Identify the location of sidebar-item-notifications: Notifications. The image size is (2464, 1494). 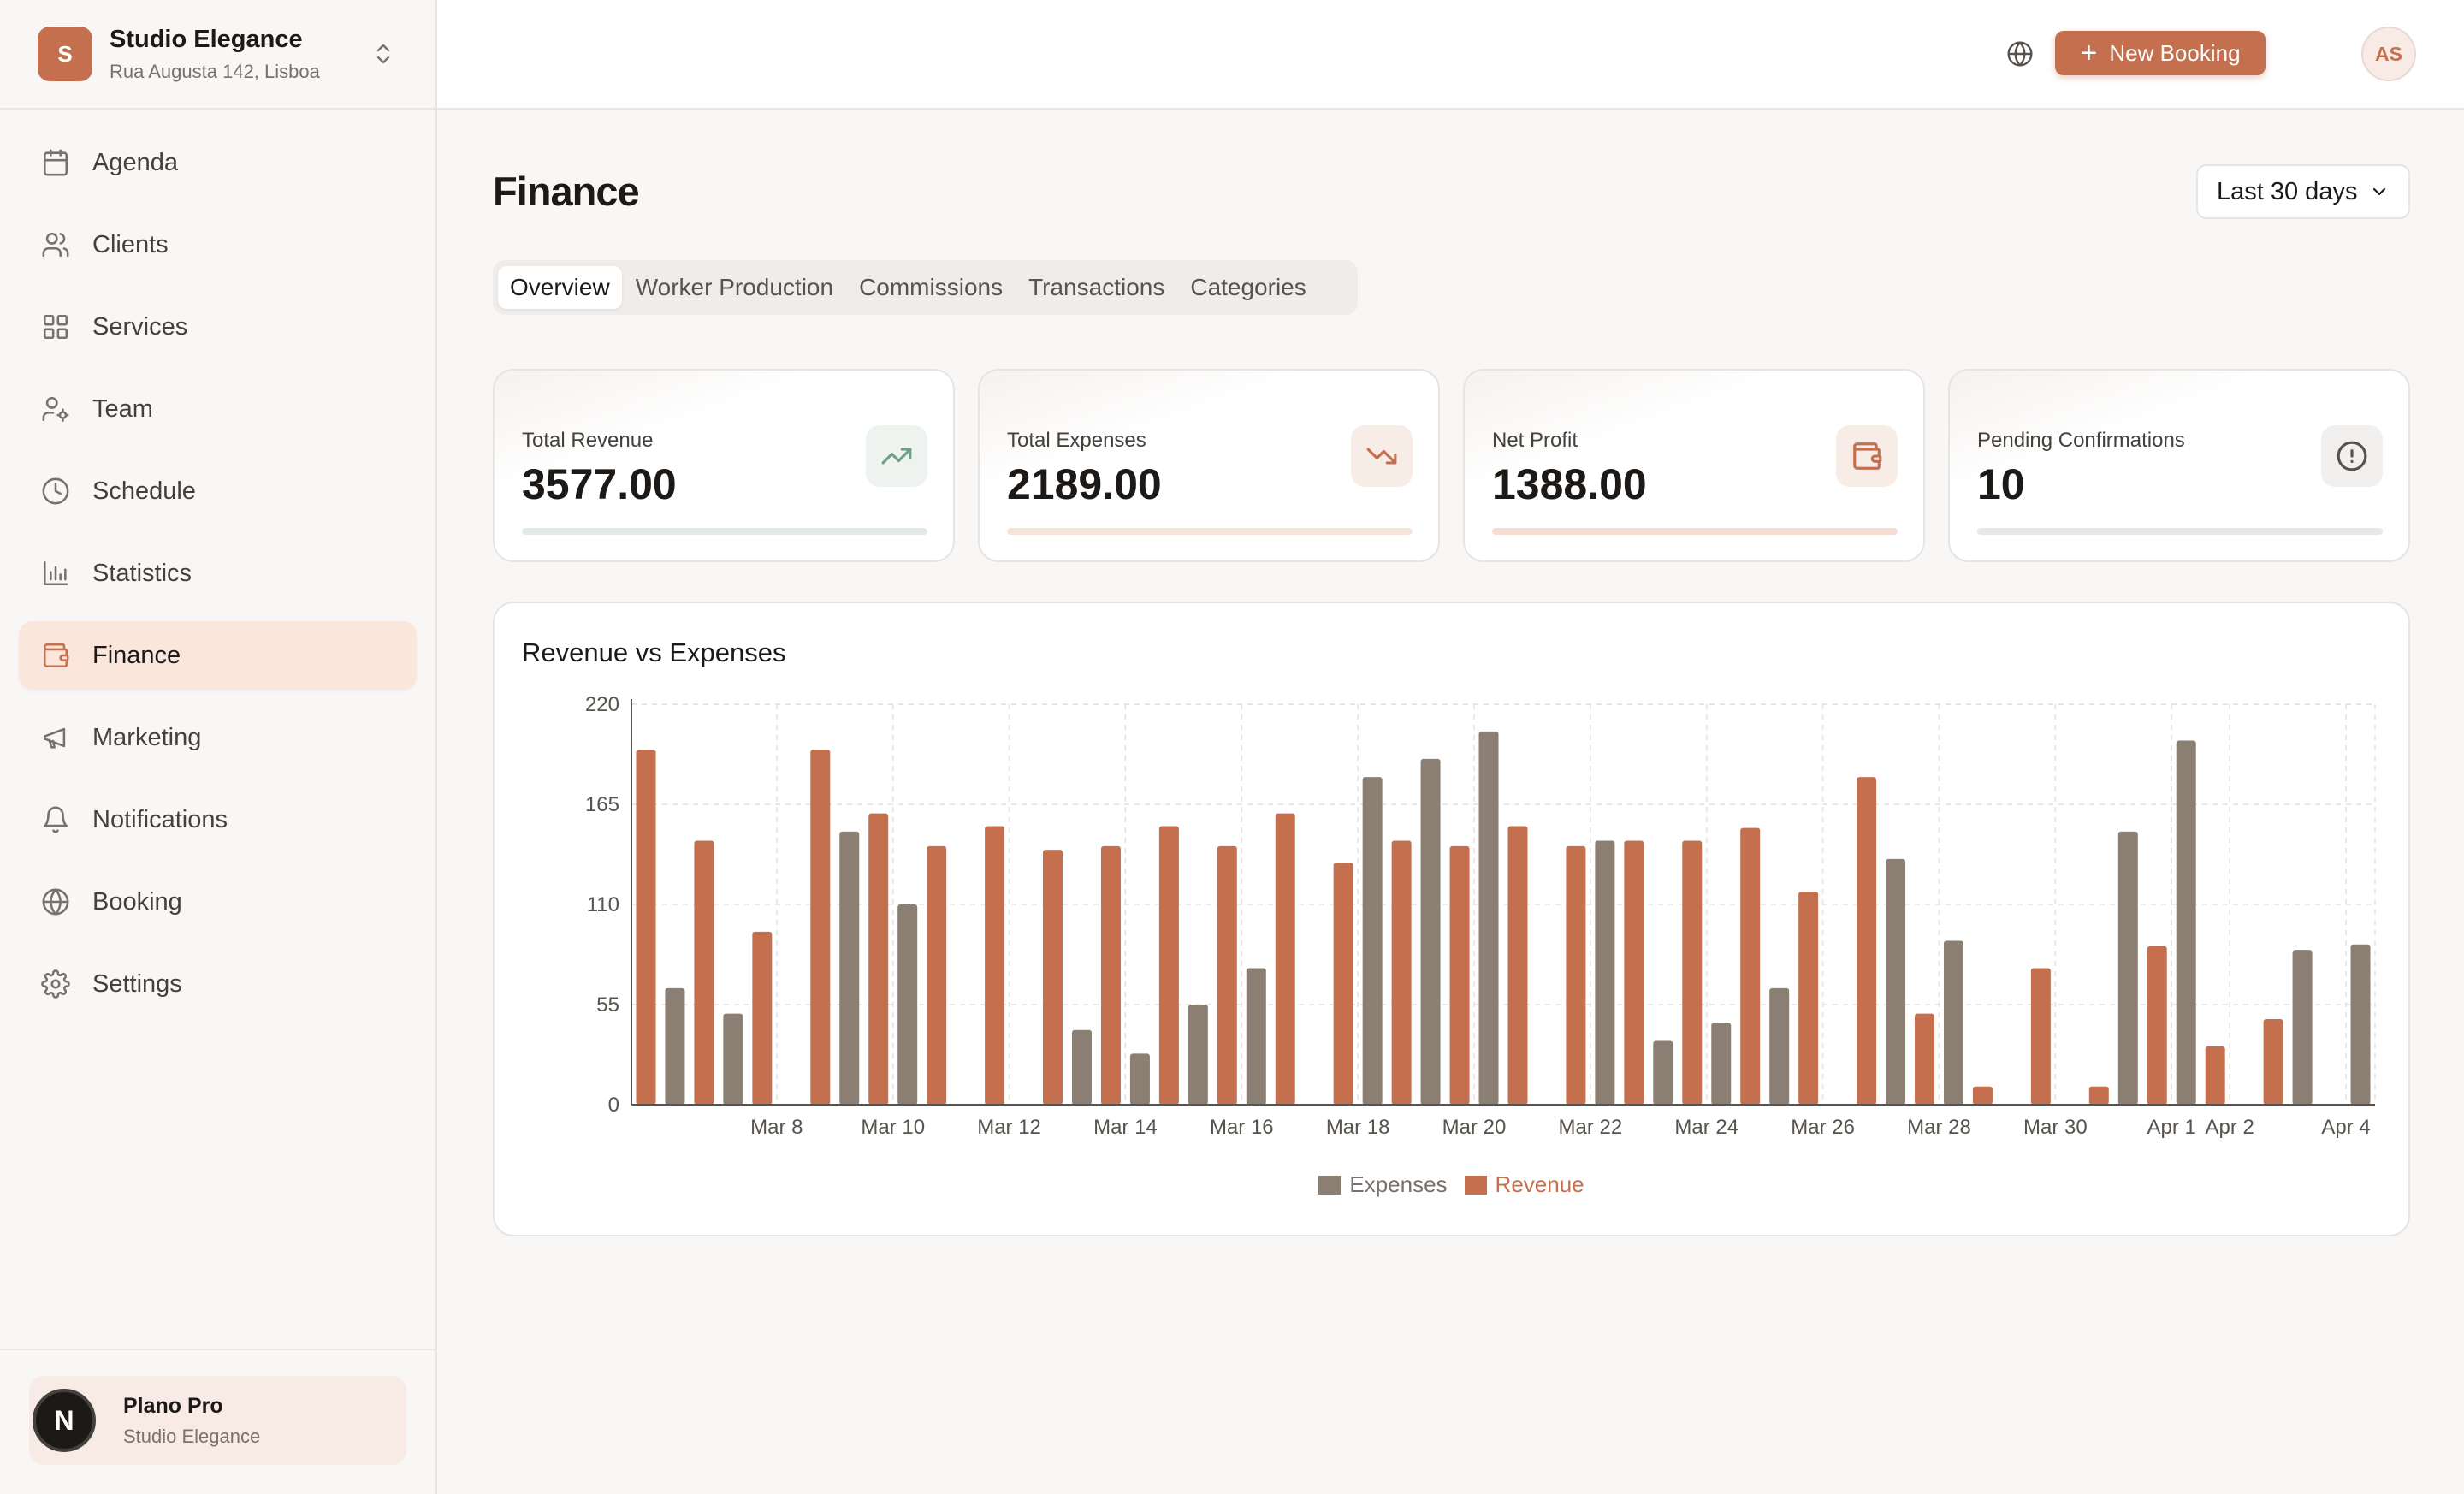
(218, 820).